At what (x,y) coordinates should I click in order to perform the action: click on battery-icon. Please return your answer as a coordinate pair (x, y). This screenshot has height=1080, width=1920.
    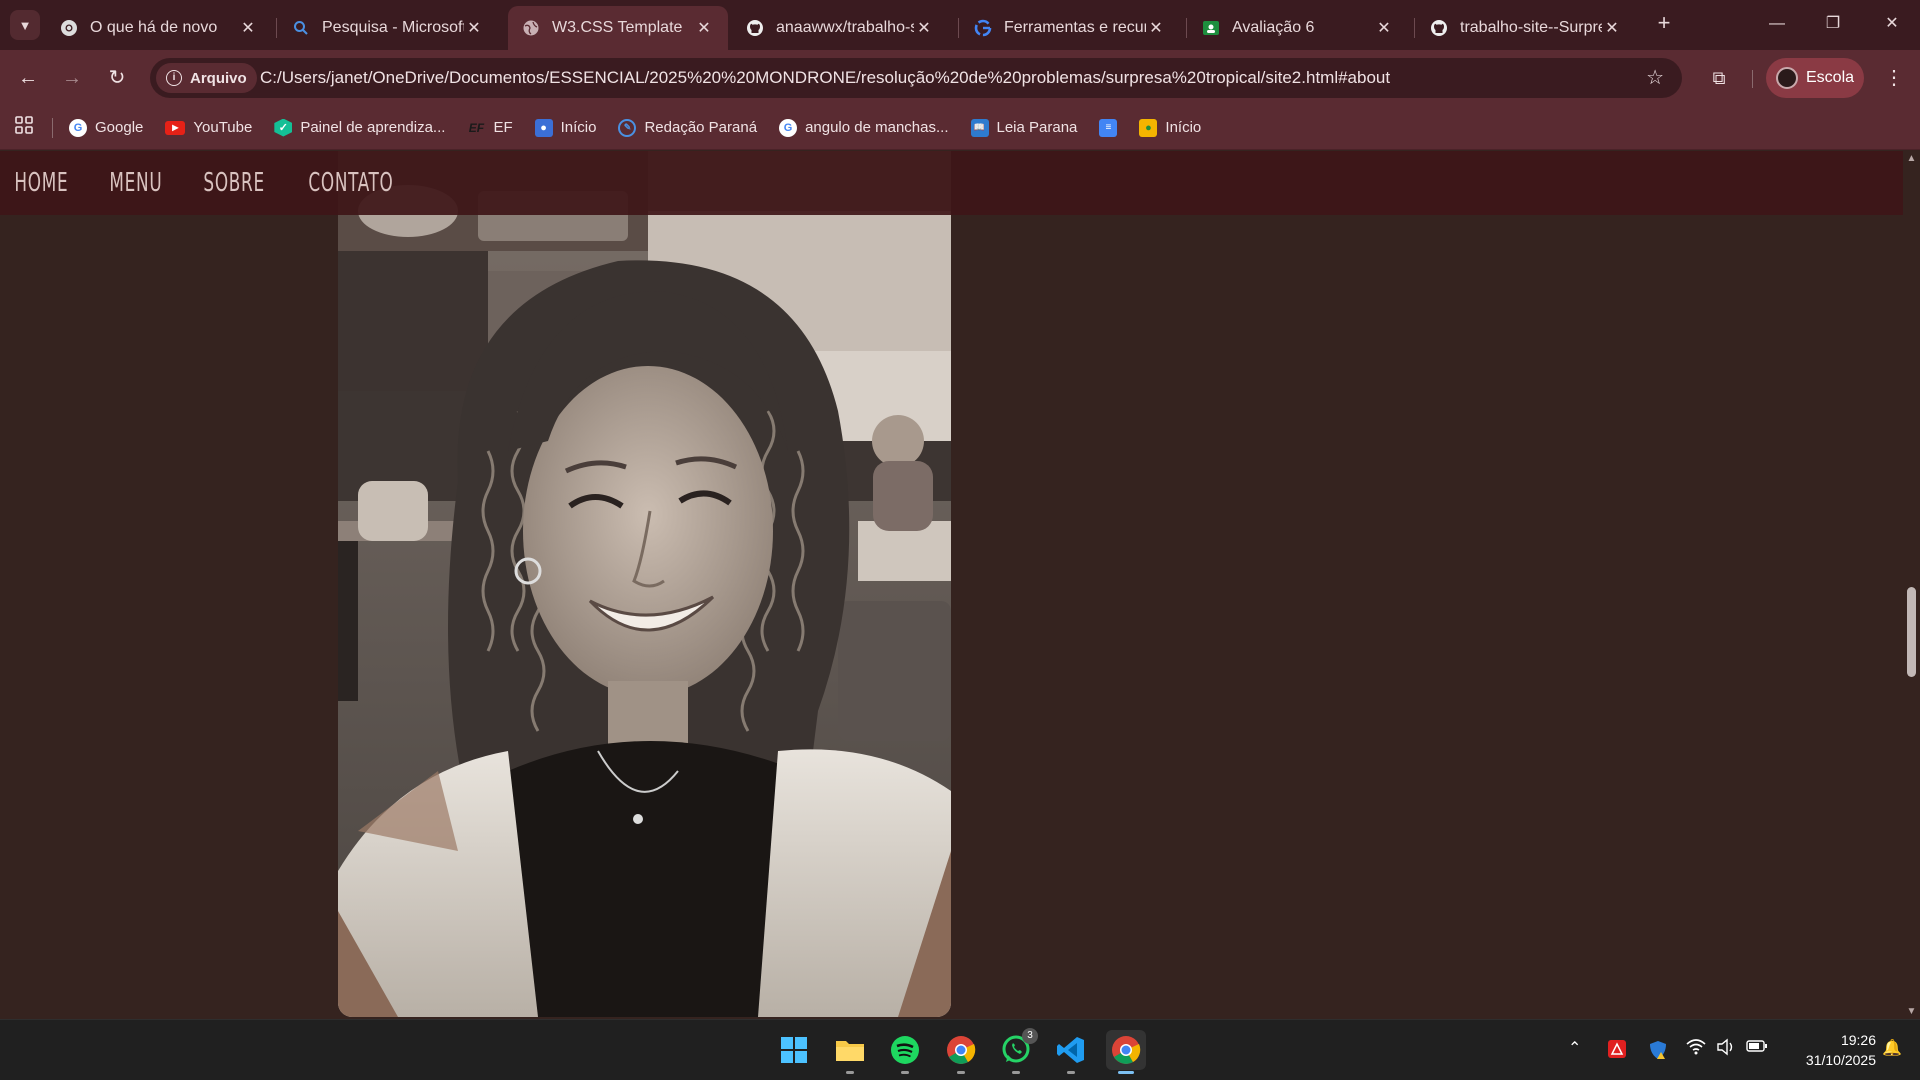
    Looking at the image, I should click on (1757, 1048).